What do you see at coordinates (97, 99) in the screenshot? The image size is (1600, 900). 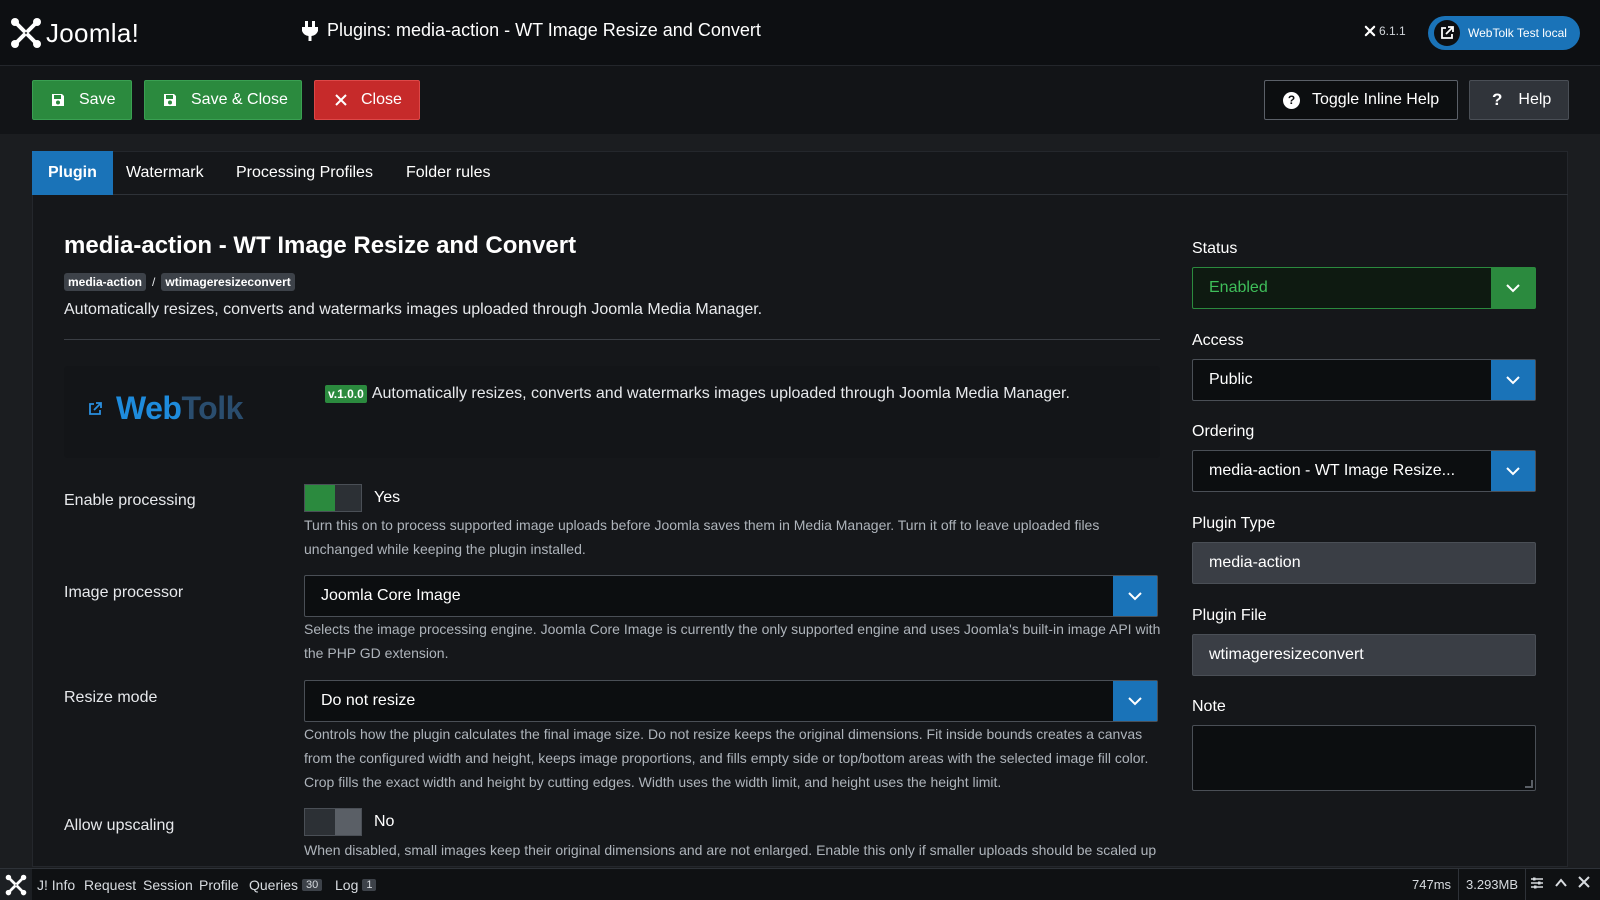 I see `save-label: Save` at bounding box center [97, 99].